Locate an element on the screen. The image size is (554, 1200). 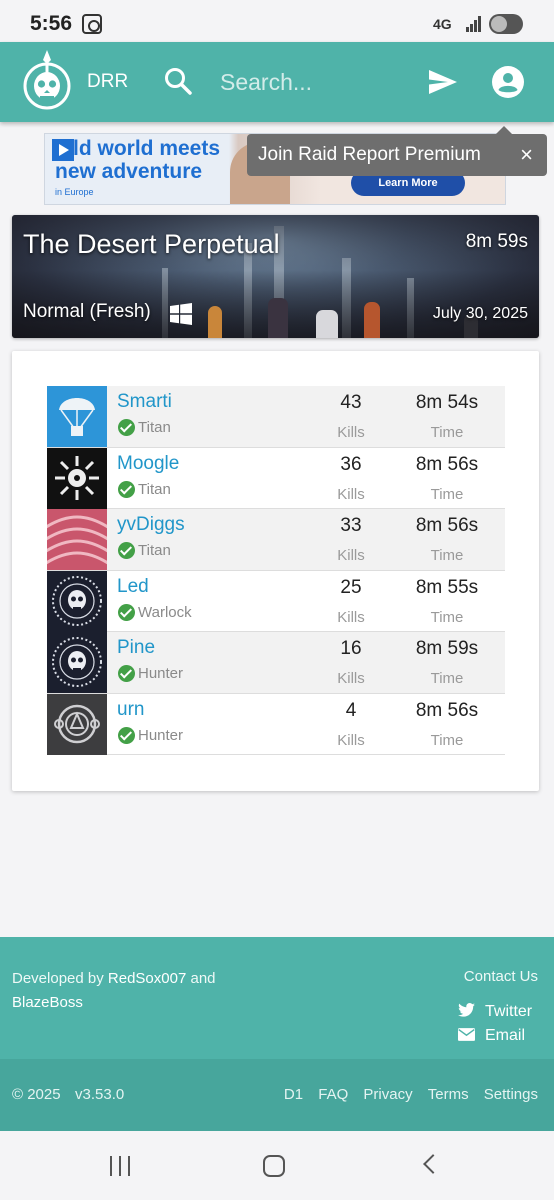
system-nav-bar is located at coordinates (277, 1165).